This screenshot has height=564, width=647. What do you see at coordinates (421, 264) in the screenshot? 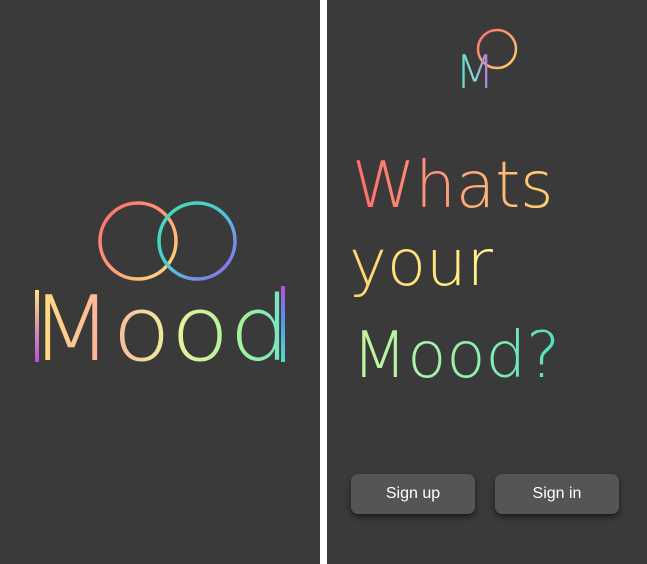
I see `headline-line-2: your` at bounding box center [421, 264].